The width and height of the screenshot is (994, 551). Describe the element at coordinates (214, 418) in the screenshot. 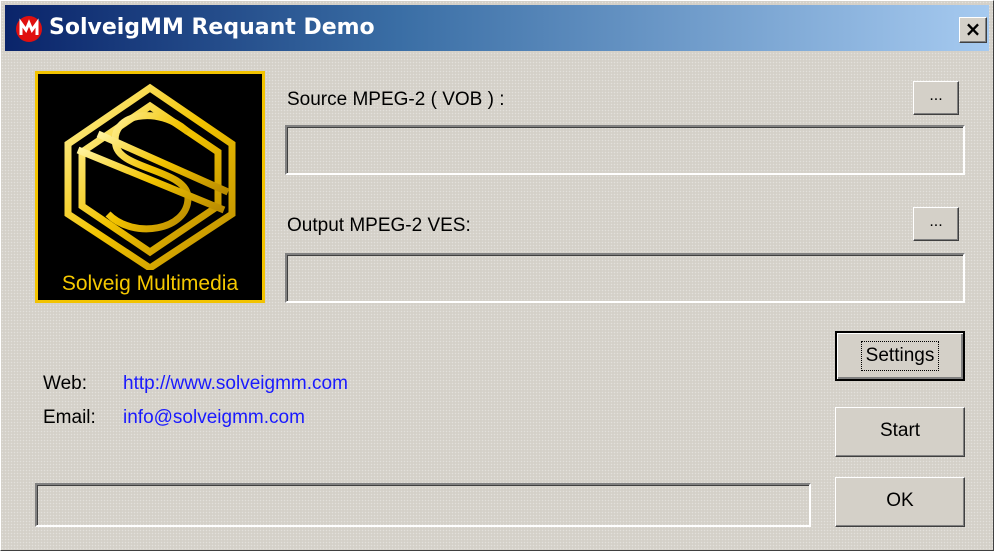

I see `email-link: info@solveigmm.com` at that location.